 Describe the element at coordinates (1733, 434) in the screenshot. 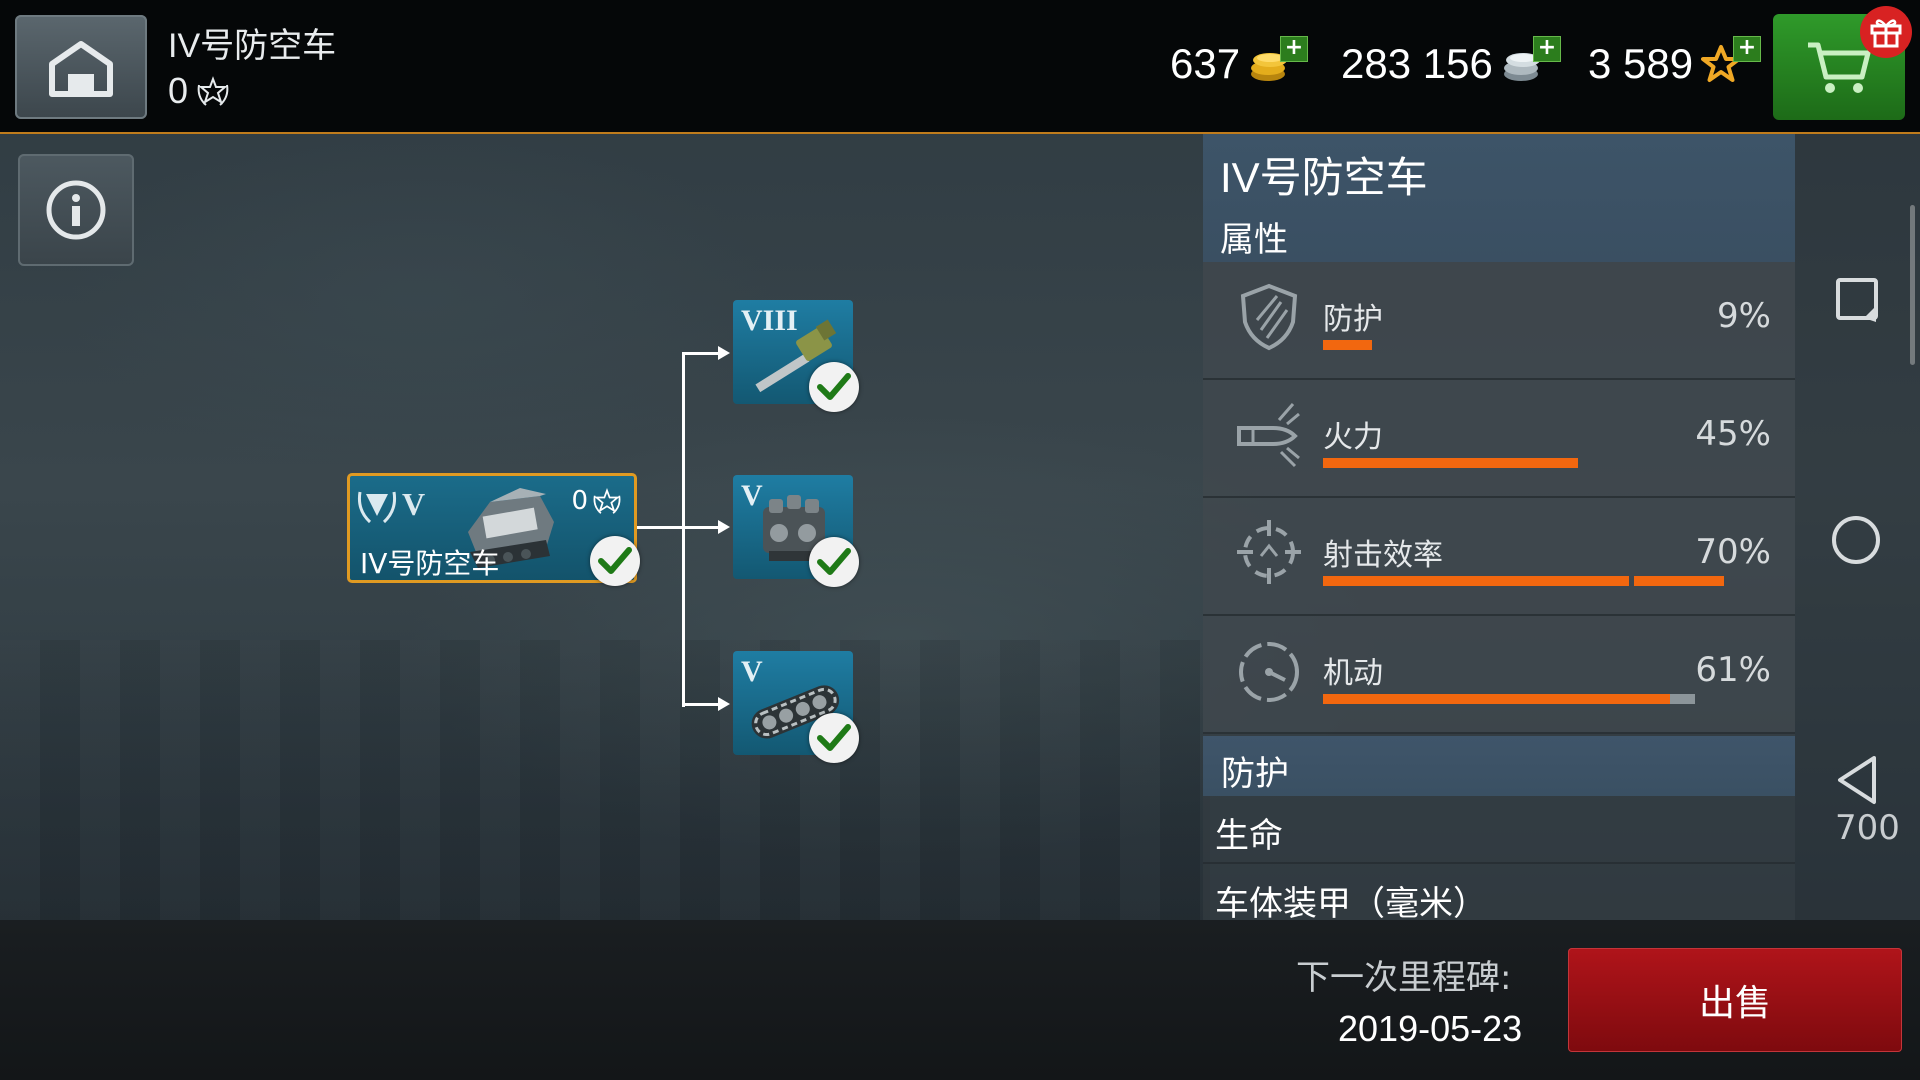

I see `stat-value: 45%` at that location.